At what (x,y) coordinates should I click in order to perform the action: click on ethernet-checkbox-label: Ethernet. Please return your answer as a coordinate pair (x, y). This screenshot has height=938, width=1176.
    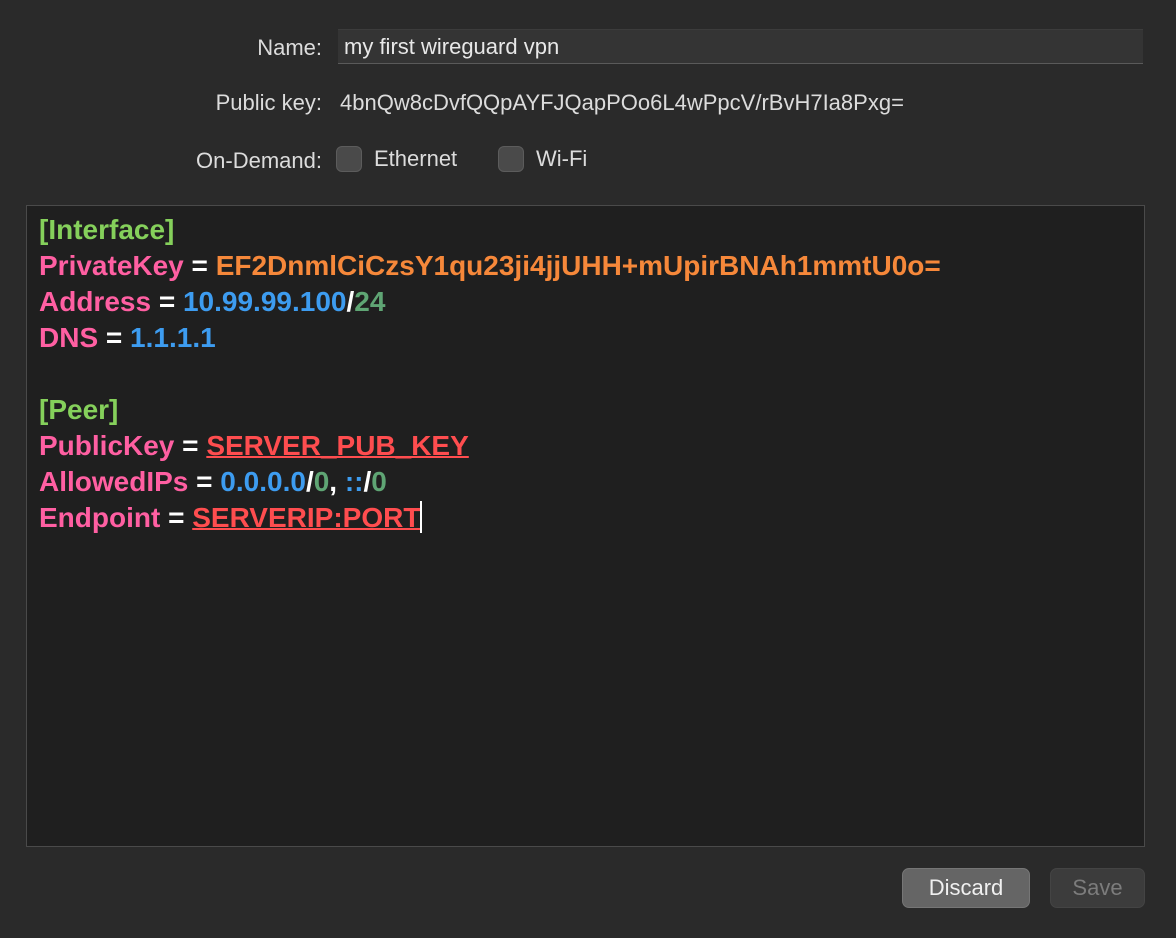
    Looking at the image, I should click on (416, 158).